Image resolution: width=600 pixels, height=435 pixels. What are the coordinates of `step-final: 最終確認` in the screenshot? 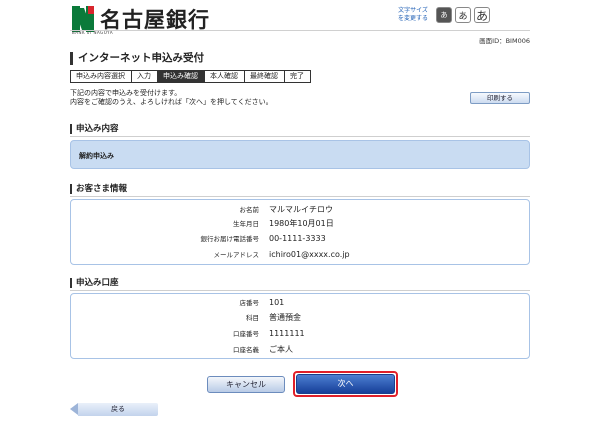 It's located at (264, 76).